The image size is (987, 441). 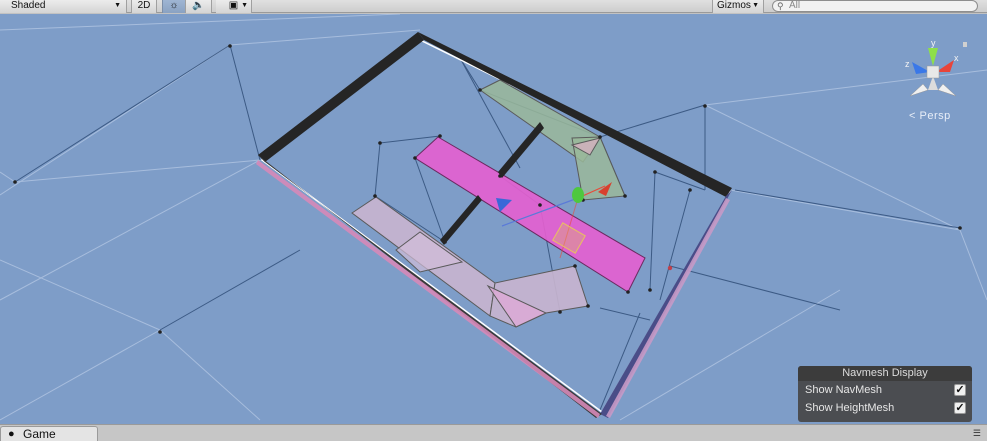 I want to click on menu-icon: ☰, so click(x=977, y=433).